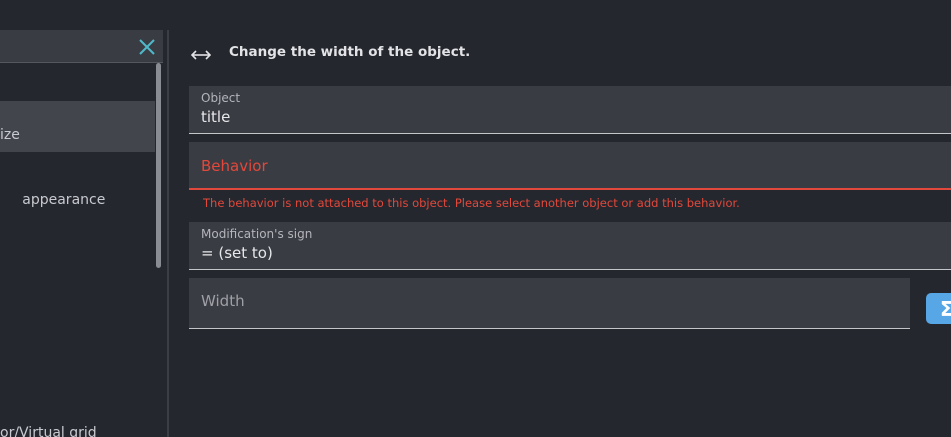 The width and height of the screenshot is (951, 437). Describe the element at coordinates (216, 117) in the screenshot. I see `object-field-value: title` at that location.